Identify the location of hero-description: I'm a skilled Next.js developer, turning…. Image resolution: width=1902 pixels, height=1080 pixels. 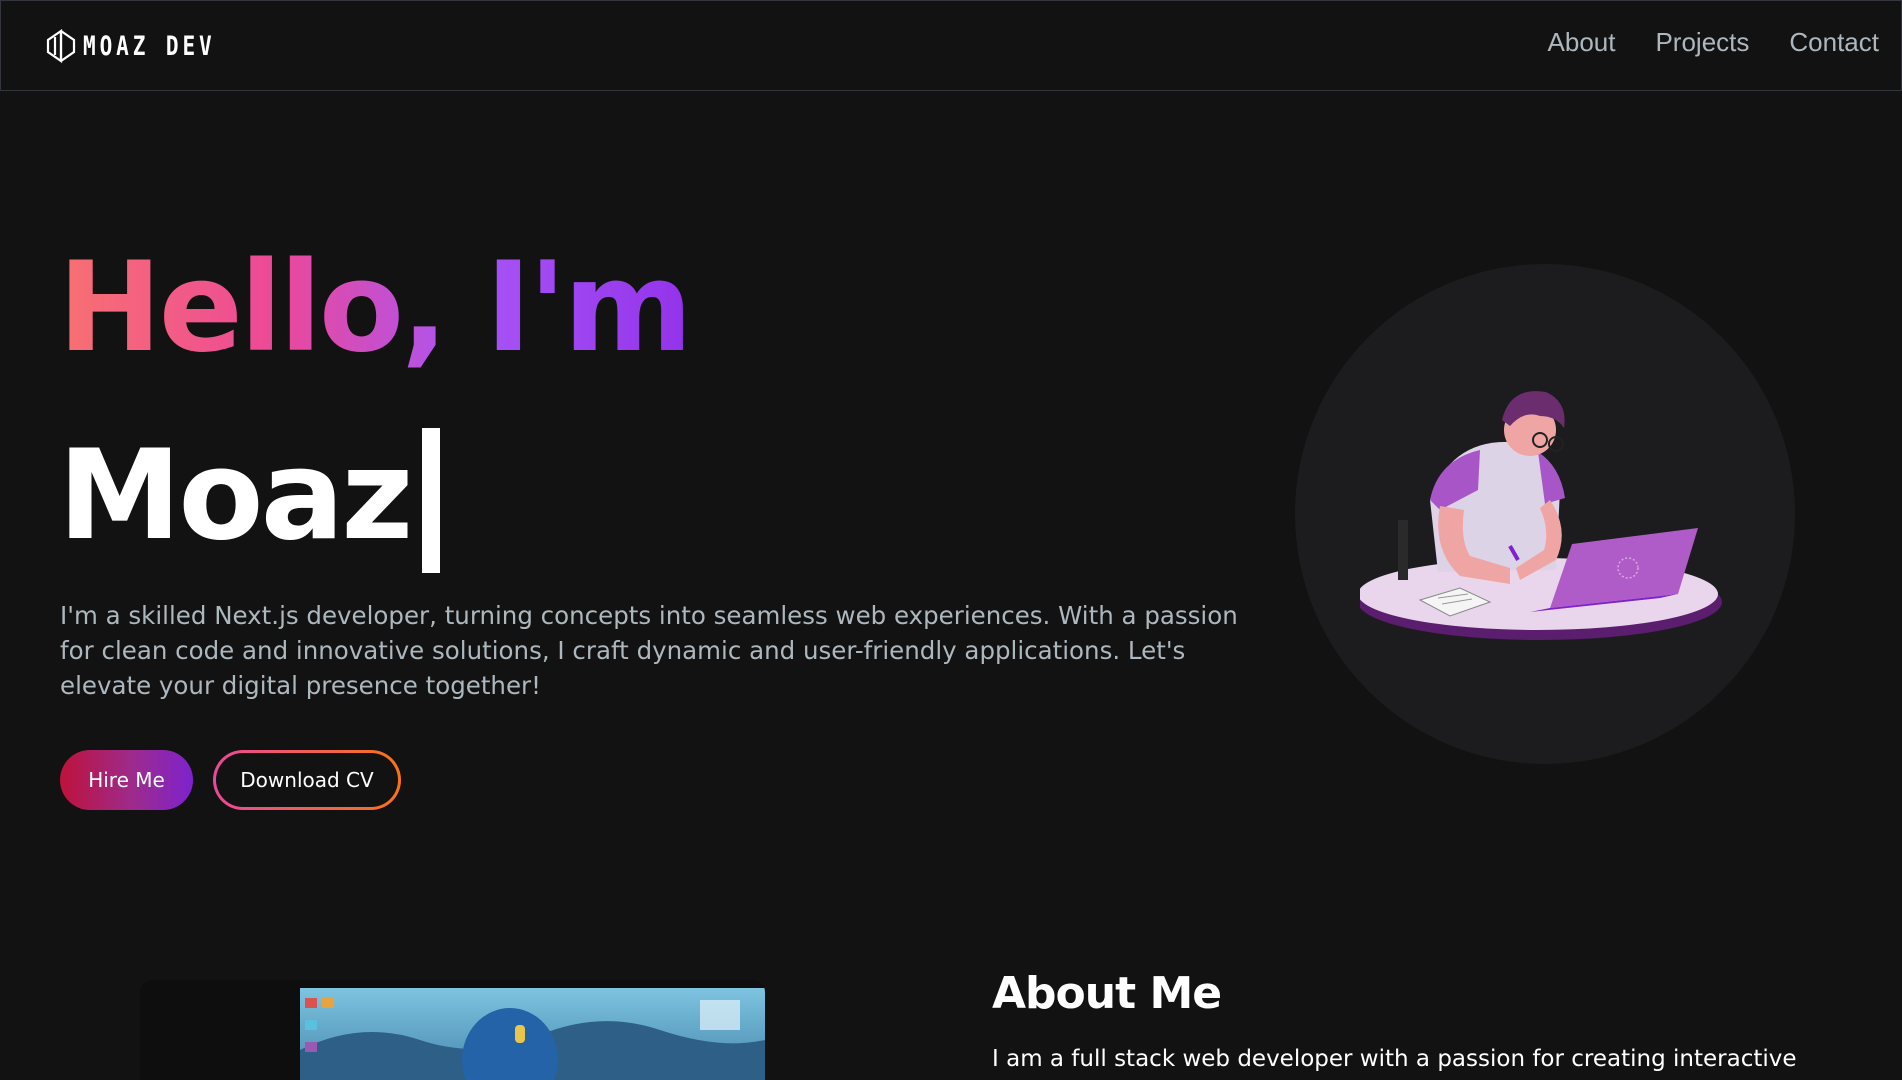
(649, 650).